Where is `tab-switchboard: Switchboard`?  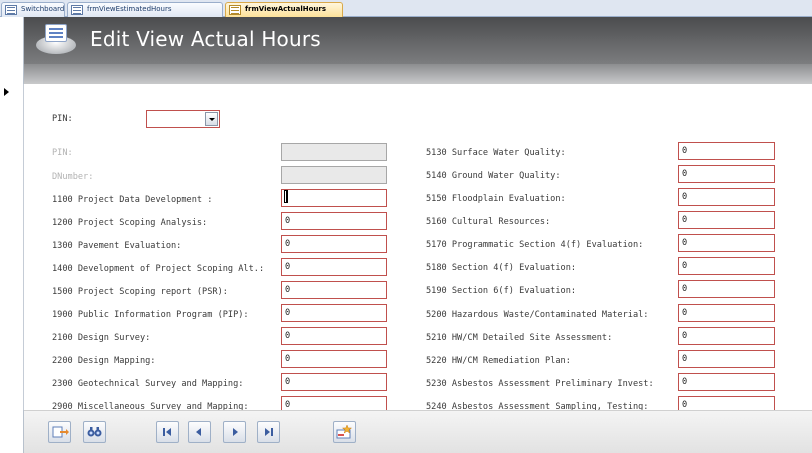 tab-switchboard: Switchboard is located at coordinates (33, 9).